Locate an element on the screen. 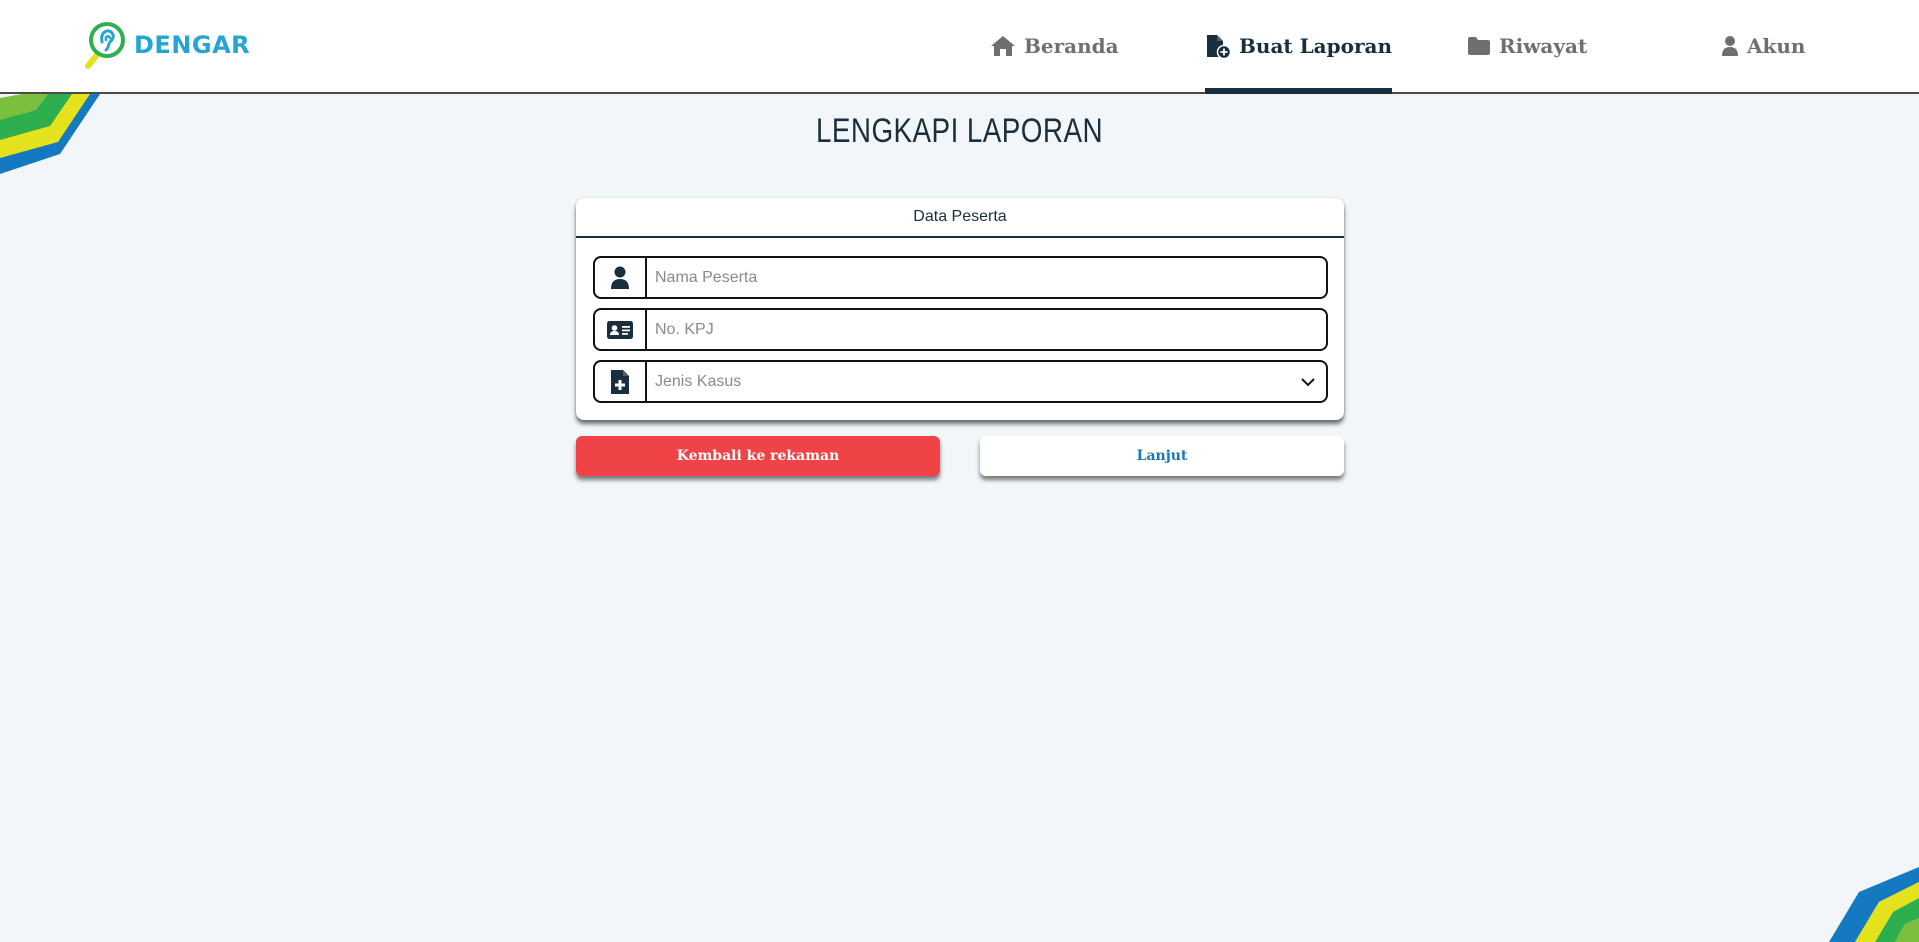  next-button: Lanjut is located at coordinates (1162, 456).